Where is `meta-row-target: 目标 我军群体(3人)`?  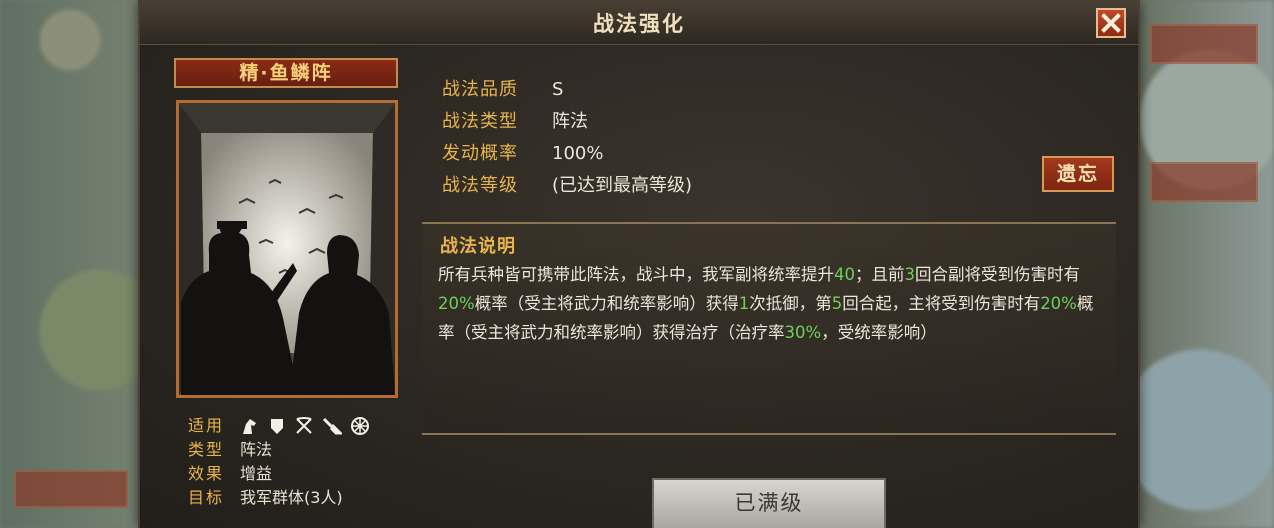 meta-row-target: 目标 我军群体(3人) is located at coordinates (279, 498).